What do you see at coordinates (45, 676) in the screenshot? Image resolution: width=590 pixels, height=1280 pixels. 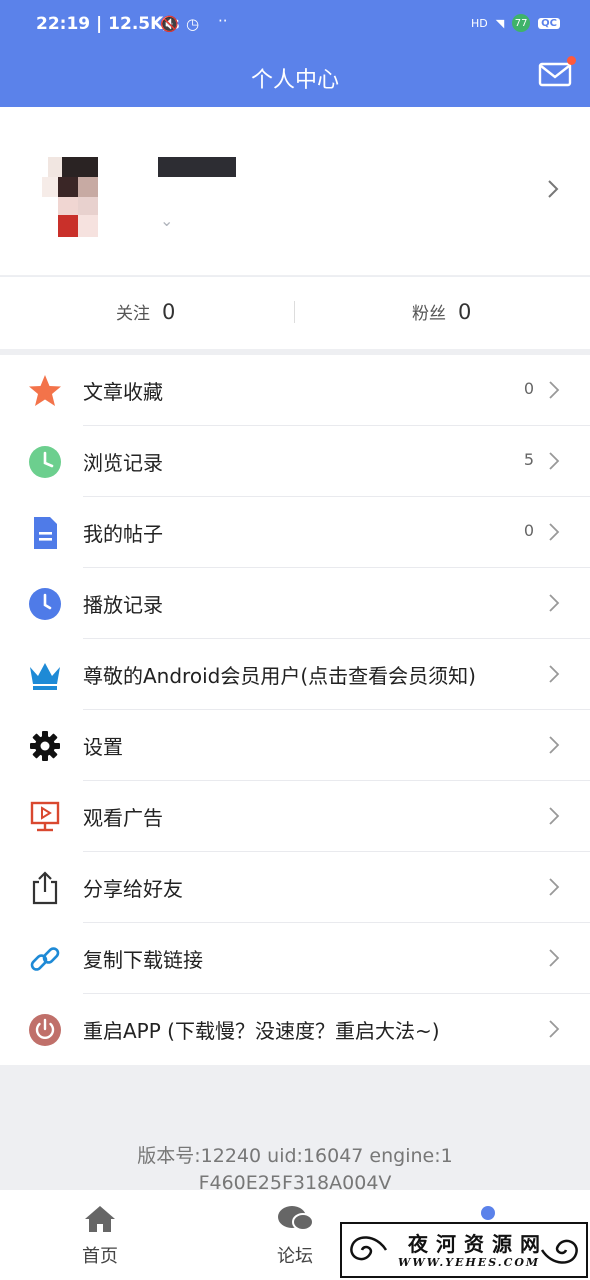 I see `crown-icon` at bounding box center [45, 676].